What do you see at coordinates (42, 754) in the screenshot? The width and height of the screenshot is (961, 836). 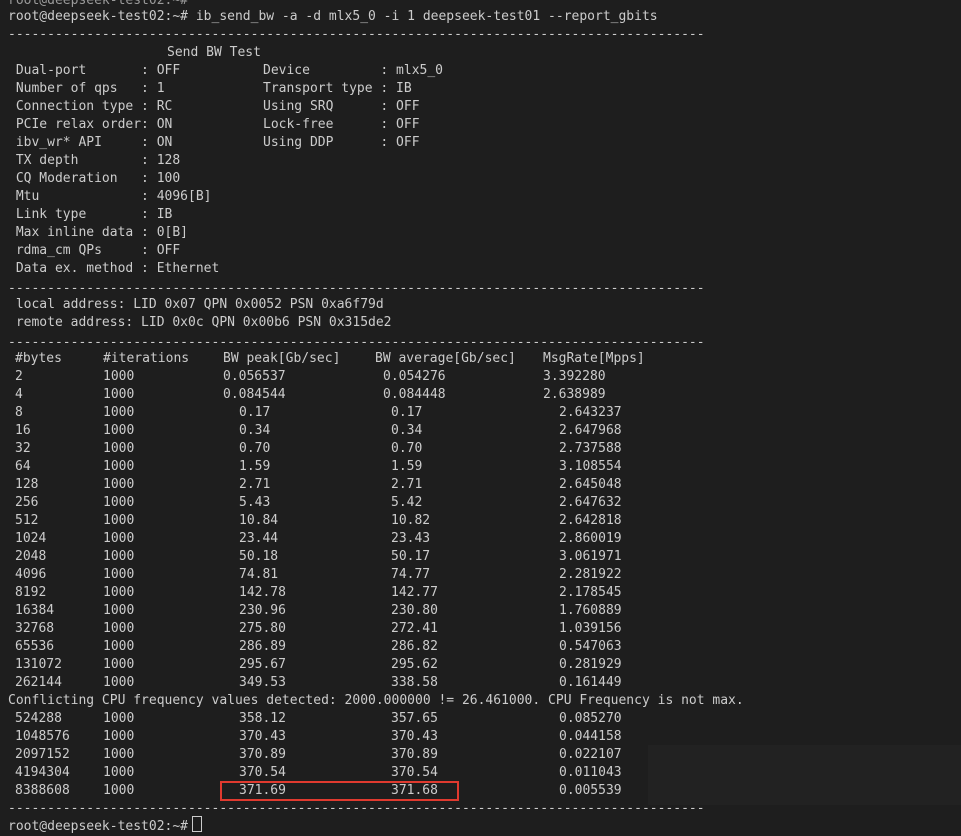 I see `cell-bytes: 2097152` at bounding box center [42, 754].